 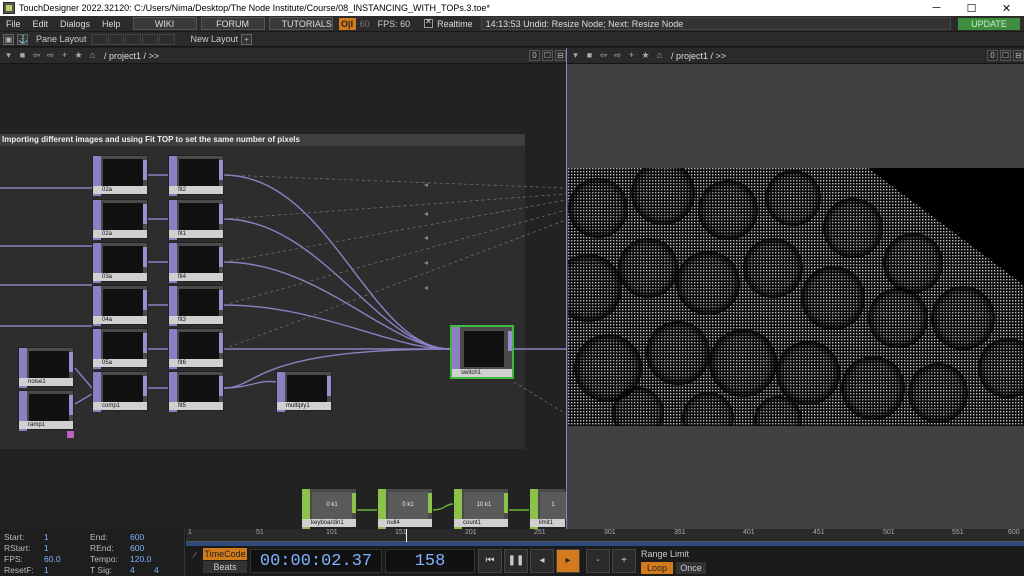 What do you see at coordinates (120, 305) in the screenshot?
I see `top-node-04a: 04a` at bounding box center [120, 305].